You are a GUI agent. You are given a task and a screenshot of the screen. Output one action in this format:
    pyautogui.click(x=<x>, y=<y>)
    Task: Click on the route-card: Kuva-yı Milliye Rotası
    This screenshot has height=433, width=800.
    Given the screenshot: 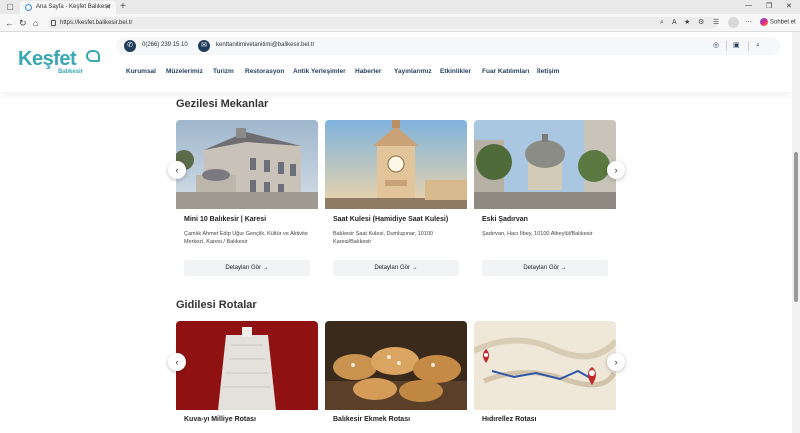 What is the action you would take?
    pyautogui.click(x=247, y=377)
    